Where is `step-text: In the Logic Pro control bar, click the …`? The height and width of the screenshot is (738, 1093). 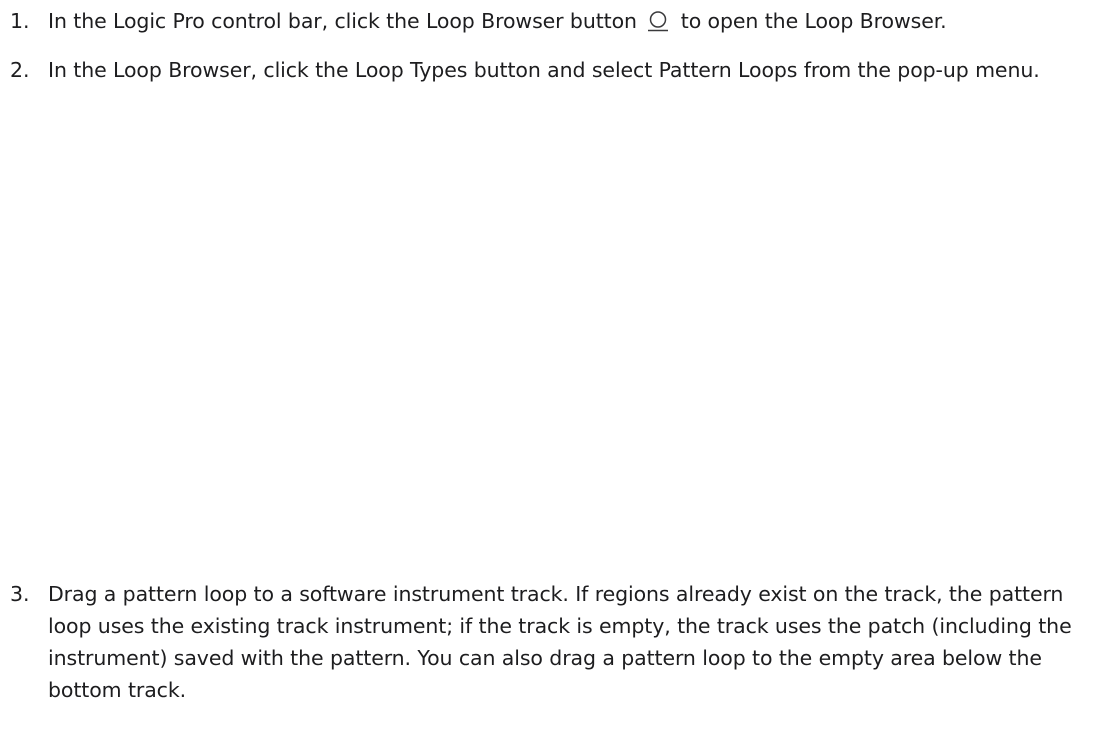 step-text: In the Logic Pro control bar, click the … is located at coordinates (569, 21).